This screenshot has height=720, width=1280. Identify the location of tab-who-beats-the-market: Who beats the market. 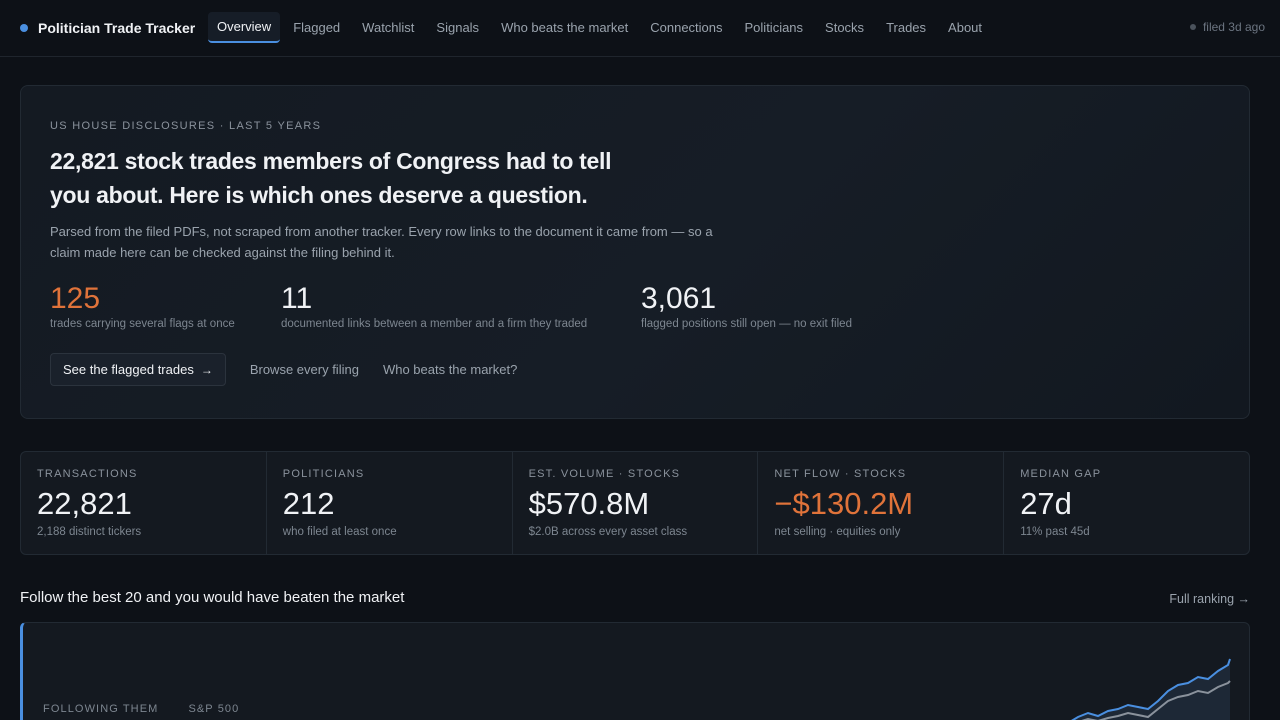
(564, 27).